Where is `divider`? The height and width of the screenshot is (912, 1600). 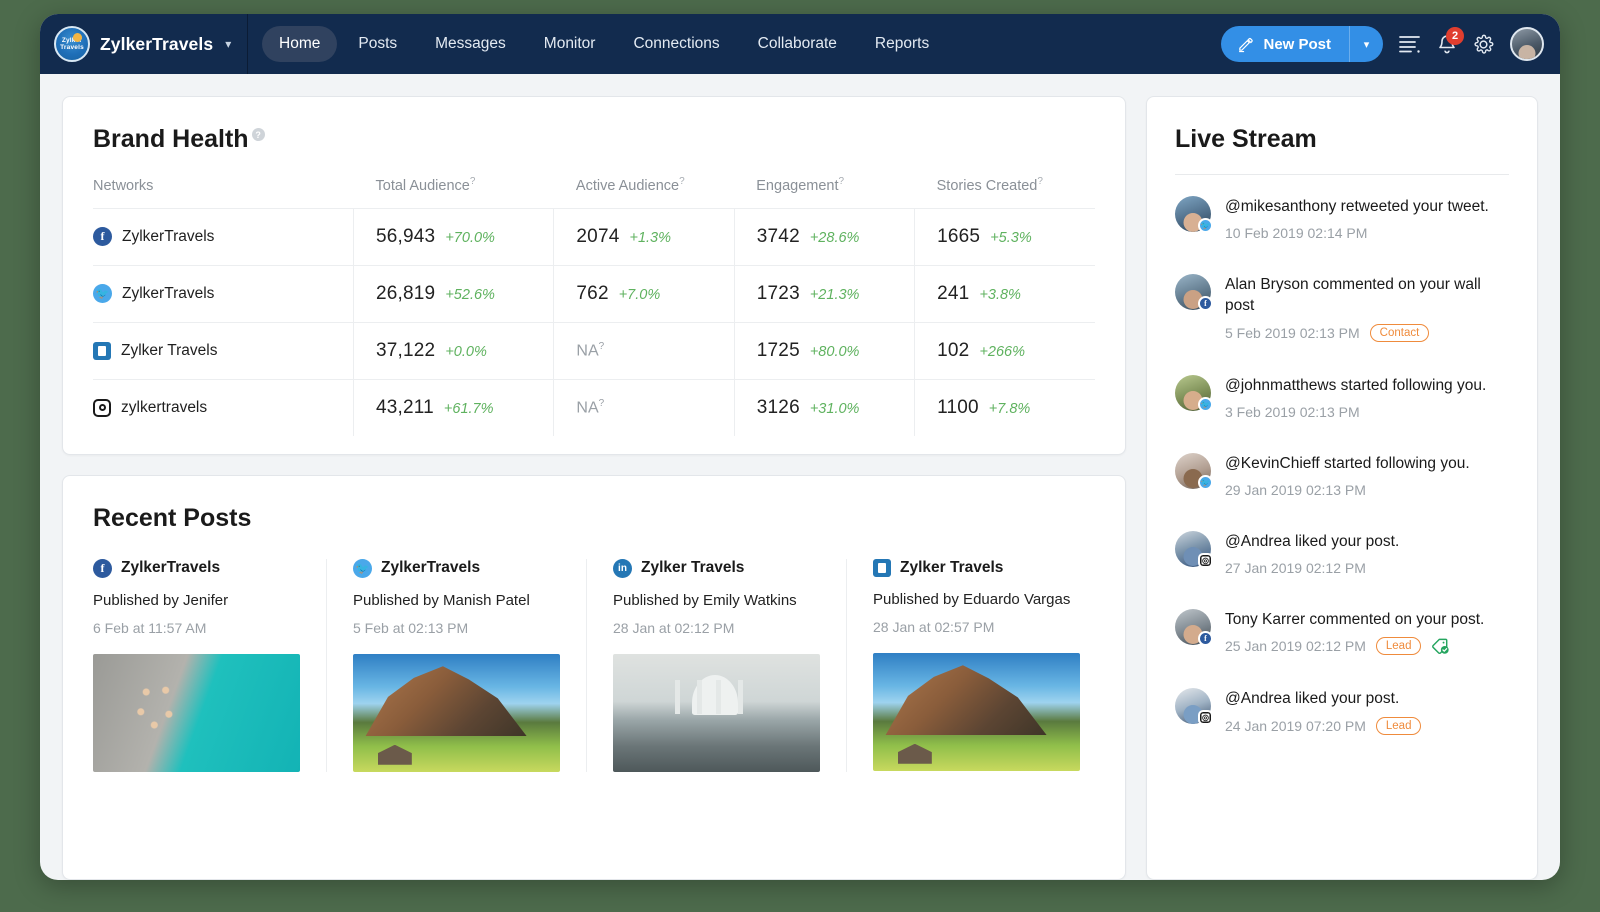 divider is located at coordinates (1342, 174).